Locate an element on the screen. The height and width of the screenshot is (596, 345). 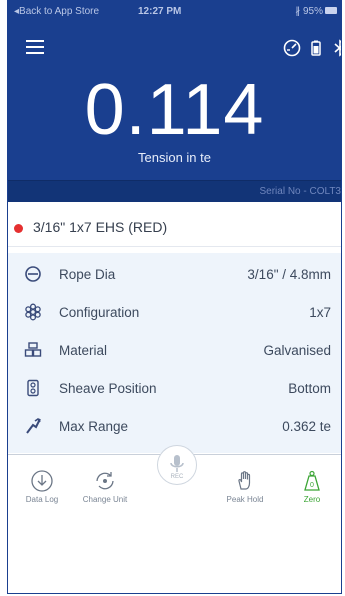
tension-unit-label: Tension in te is located at coordinates (174, 157).